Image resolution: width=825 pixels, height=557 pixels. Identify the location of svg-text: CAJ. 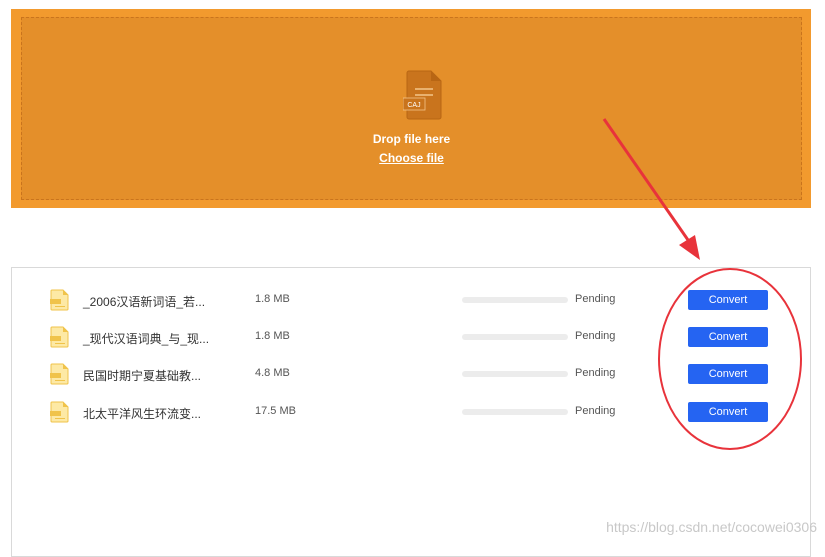
(413, 105).